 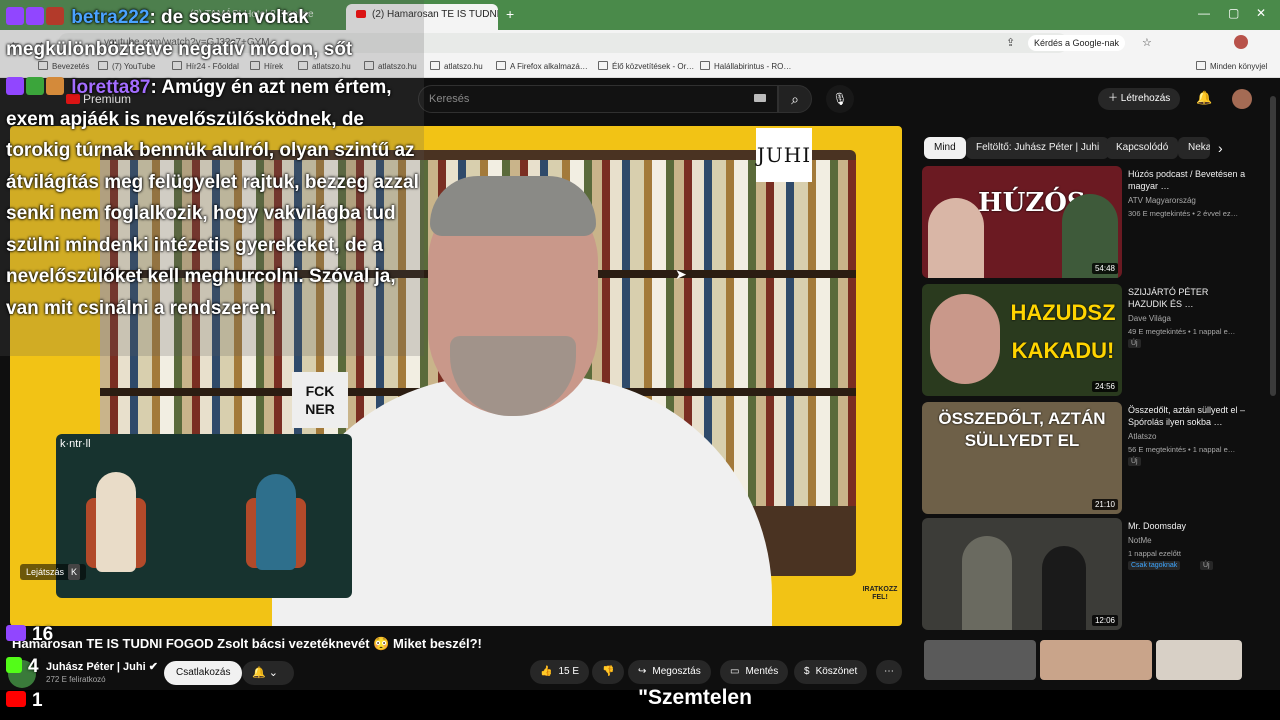 I want to click on save-button: ▭ Mentés, so click(x=754, y=672).